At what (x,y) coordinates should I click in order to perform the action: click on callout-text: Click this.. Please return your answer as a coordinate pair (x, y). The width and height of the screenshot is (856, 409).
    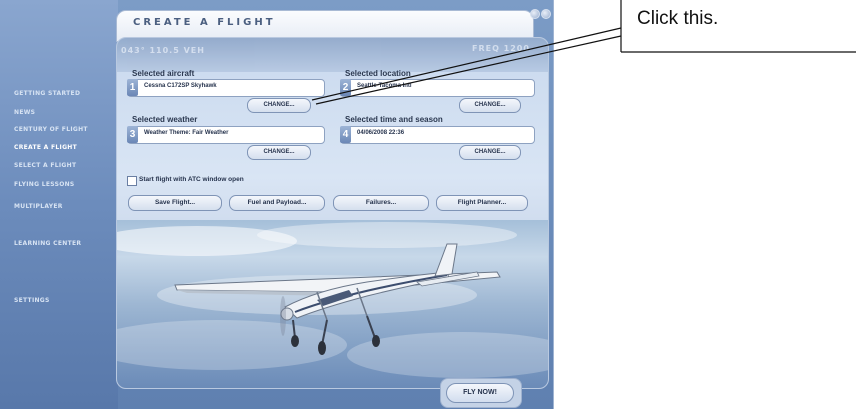
    Looking at the image, I should click on (678, 18).